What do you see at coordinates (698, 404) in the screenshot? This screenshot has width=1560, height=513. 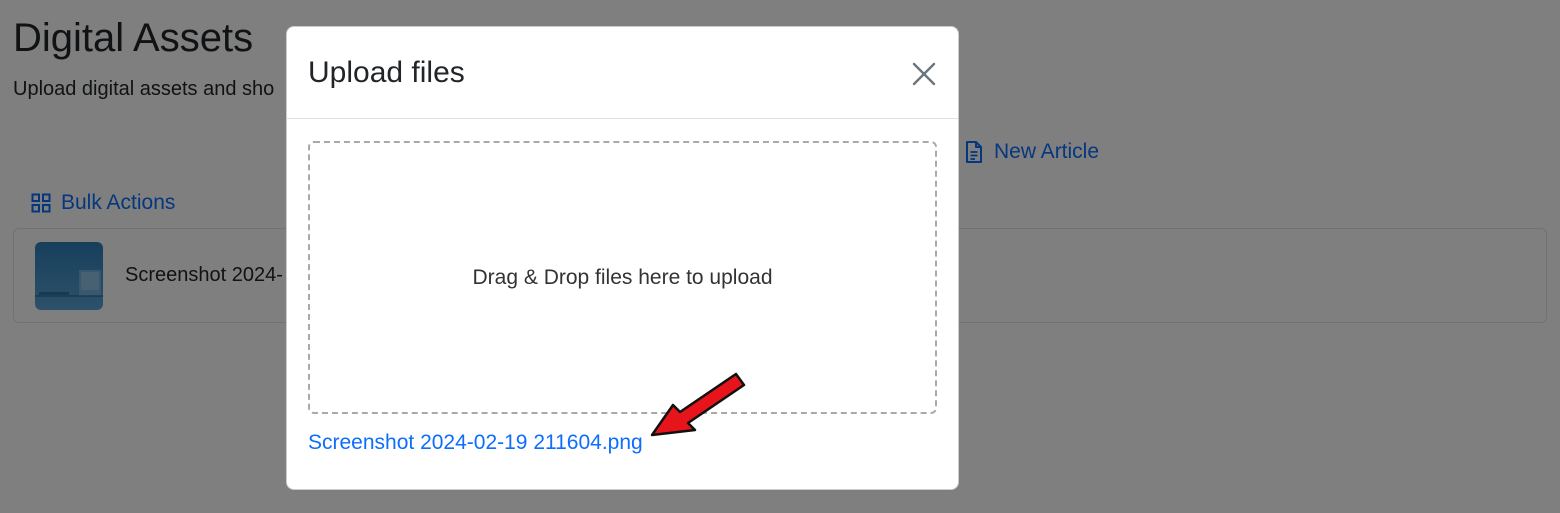 I see `red-arrow-annotation` at bounding box center [698, 404].